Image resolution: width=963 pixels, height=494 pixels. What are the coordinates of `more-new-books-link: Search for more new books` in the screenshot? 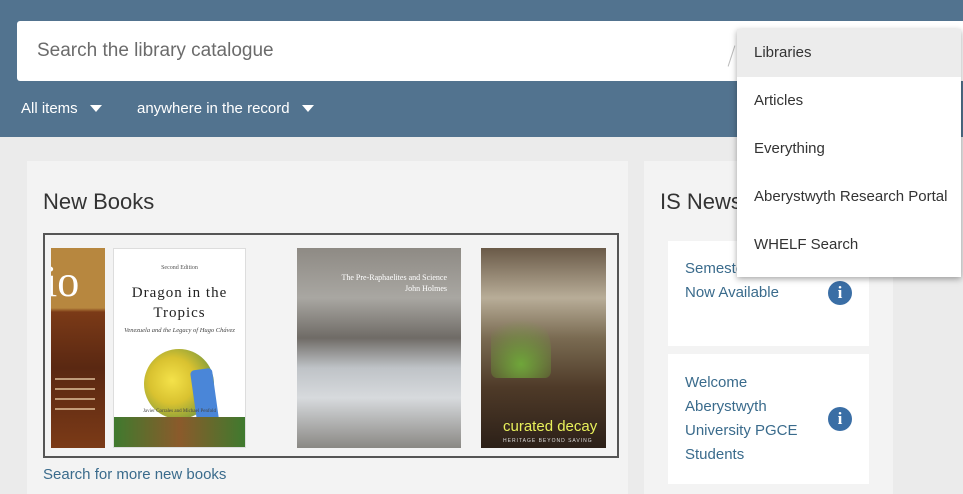 It's located at (134, 474).